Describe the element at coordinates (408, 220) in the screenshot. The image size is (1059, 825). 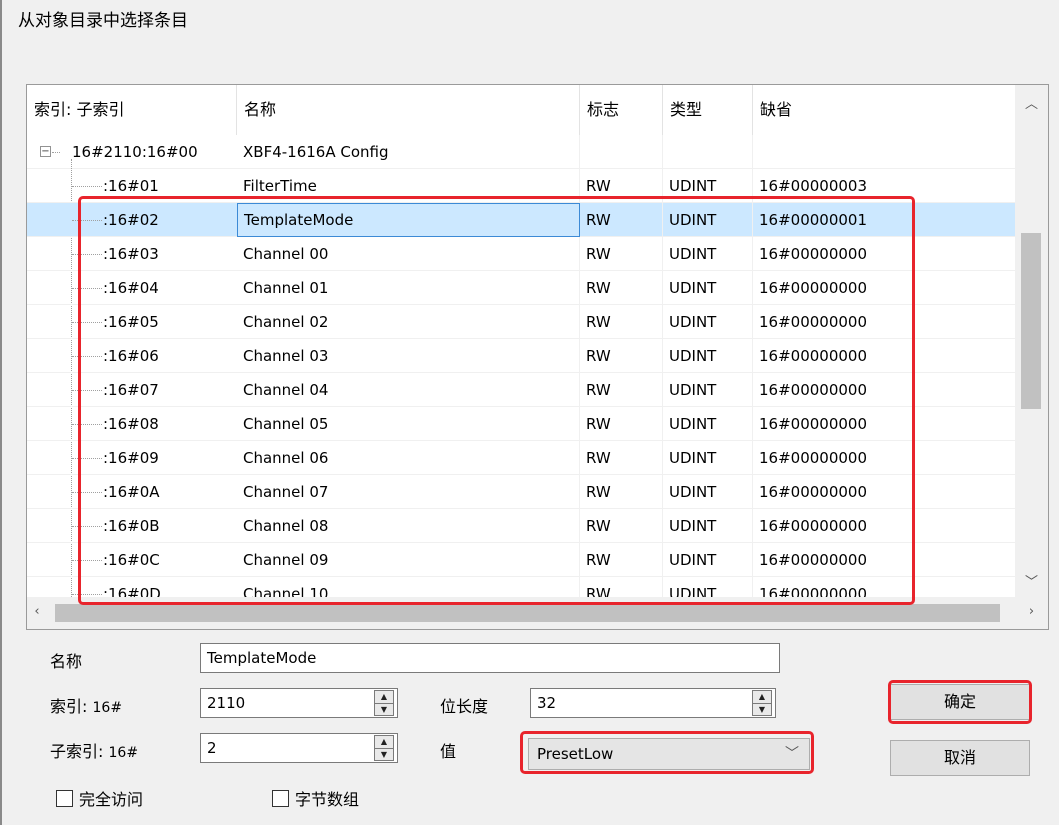
I see `row-name: TemplateMode` at that location.